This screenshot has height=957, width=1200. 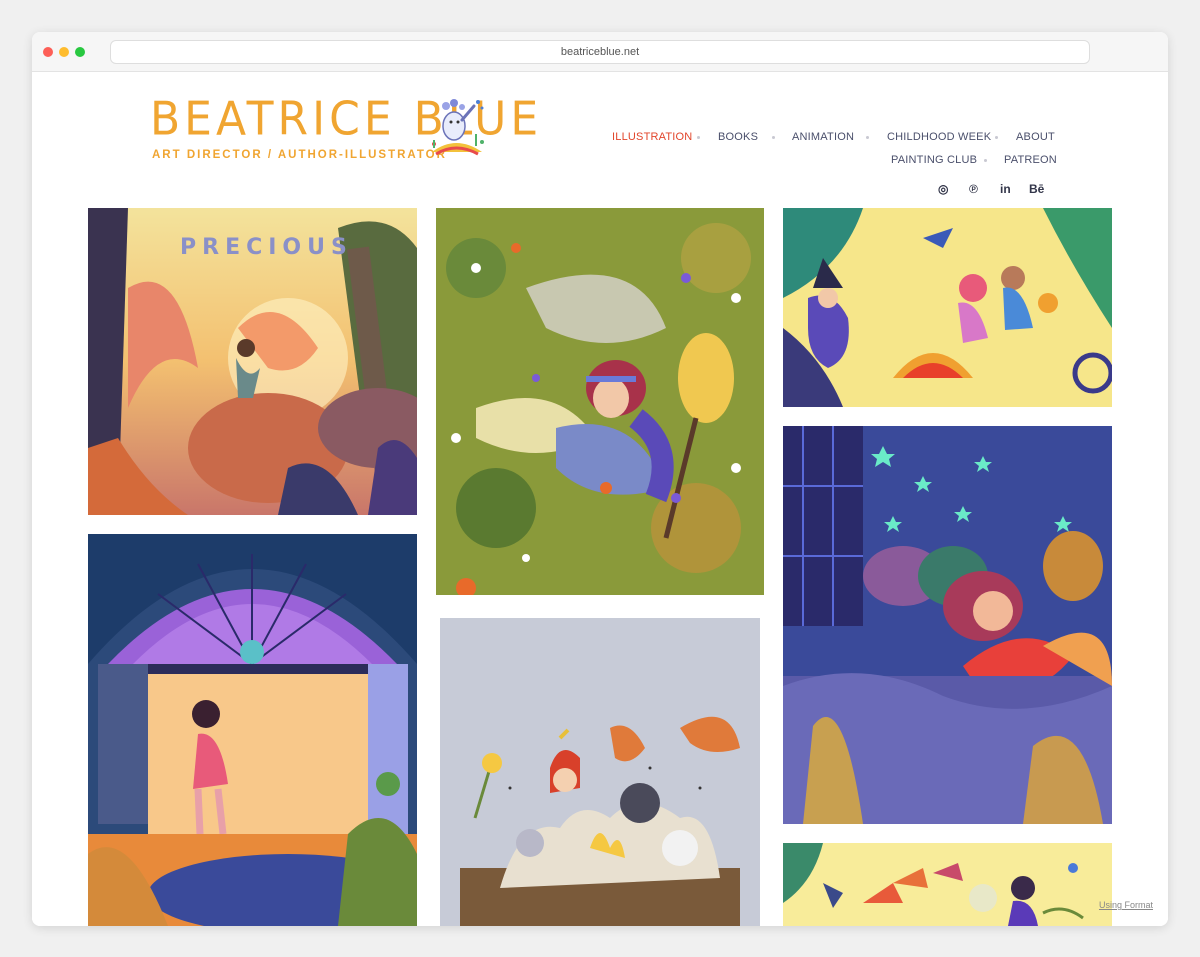 What do you see at coordinates (266, 247) in the screenshot?
I see `illustration-title-text: PRECIOUS` at bounding box center [266, 247].